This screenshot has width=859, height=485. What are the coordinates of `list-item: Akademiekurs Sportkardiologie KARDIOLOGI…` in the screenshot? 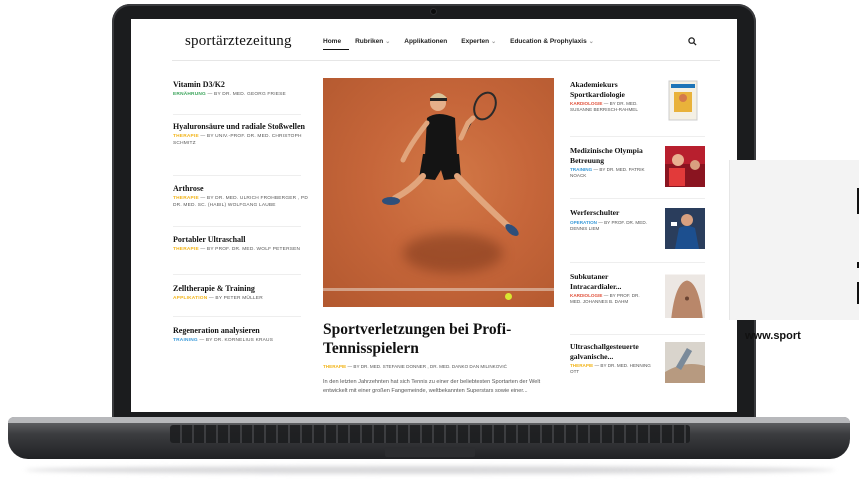 It's located at (640, 100).